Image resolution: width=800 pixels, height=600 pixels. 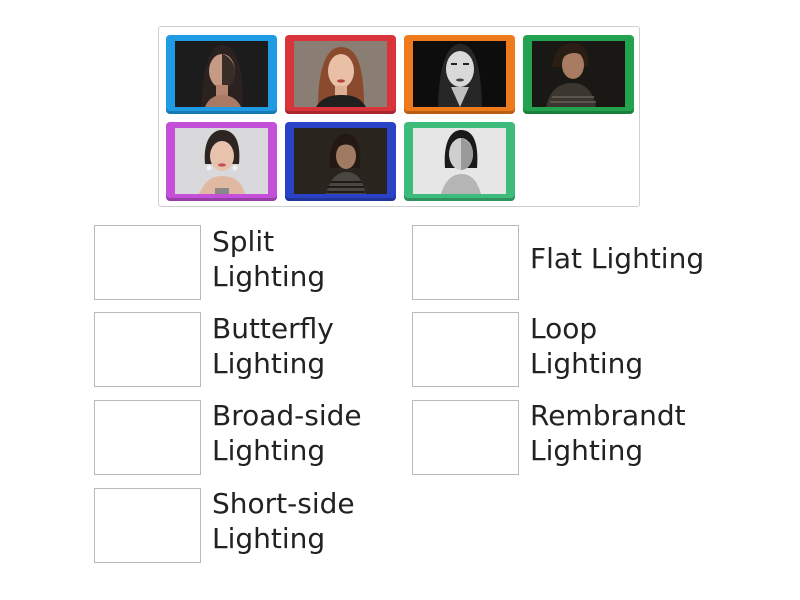 I want to click on drop-slot-butterfly-lighting, so click(x=147, y=349).